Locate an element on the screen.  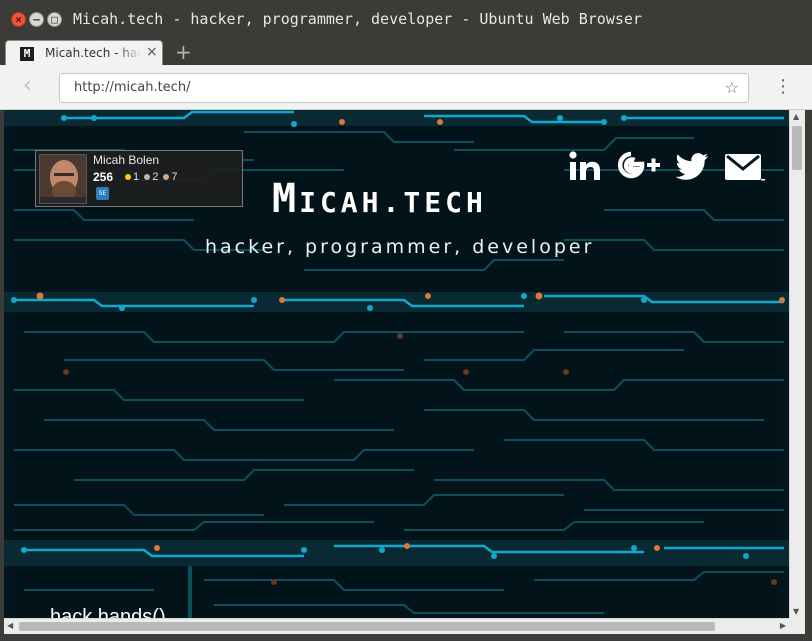
vertical-scrollbar: ▲ ▼ is located at coordinates (797, 364).